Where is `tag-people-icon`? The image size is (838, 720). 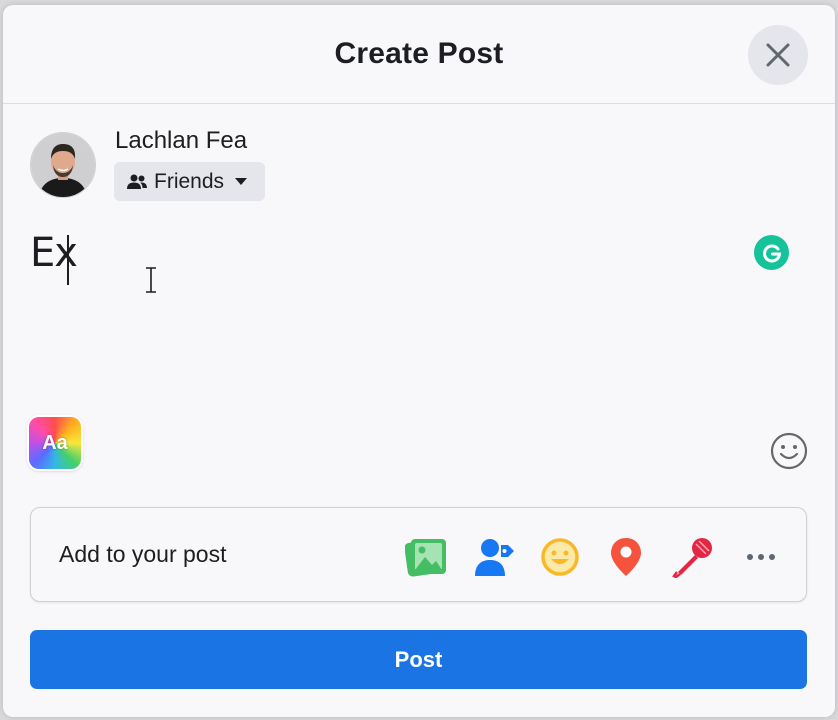
tag-people-icon is located at coordinates (494, 557).